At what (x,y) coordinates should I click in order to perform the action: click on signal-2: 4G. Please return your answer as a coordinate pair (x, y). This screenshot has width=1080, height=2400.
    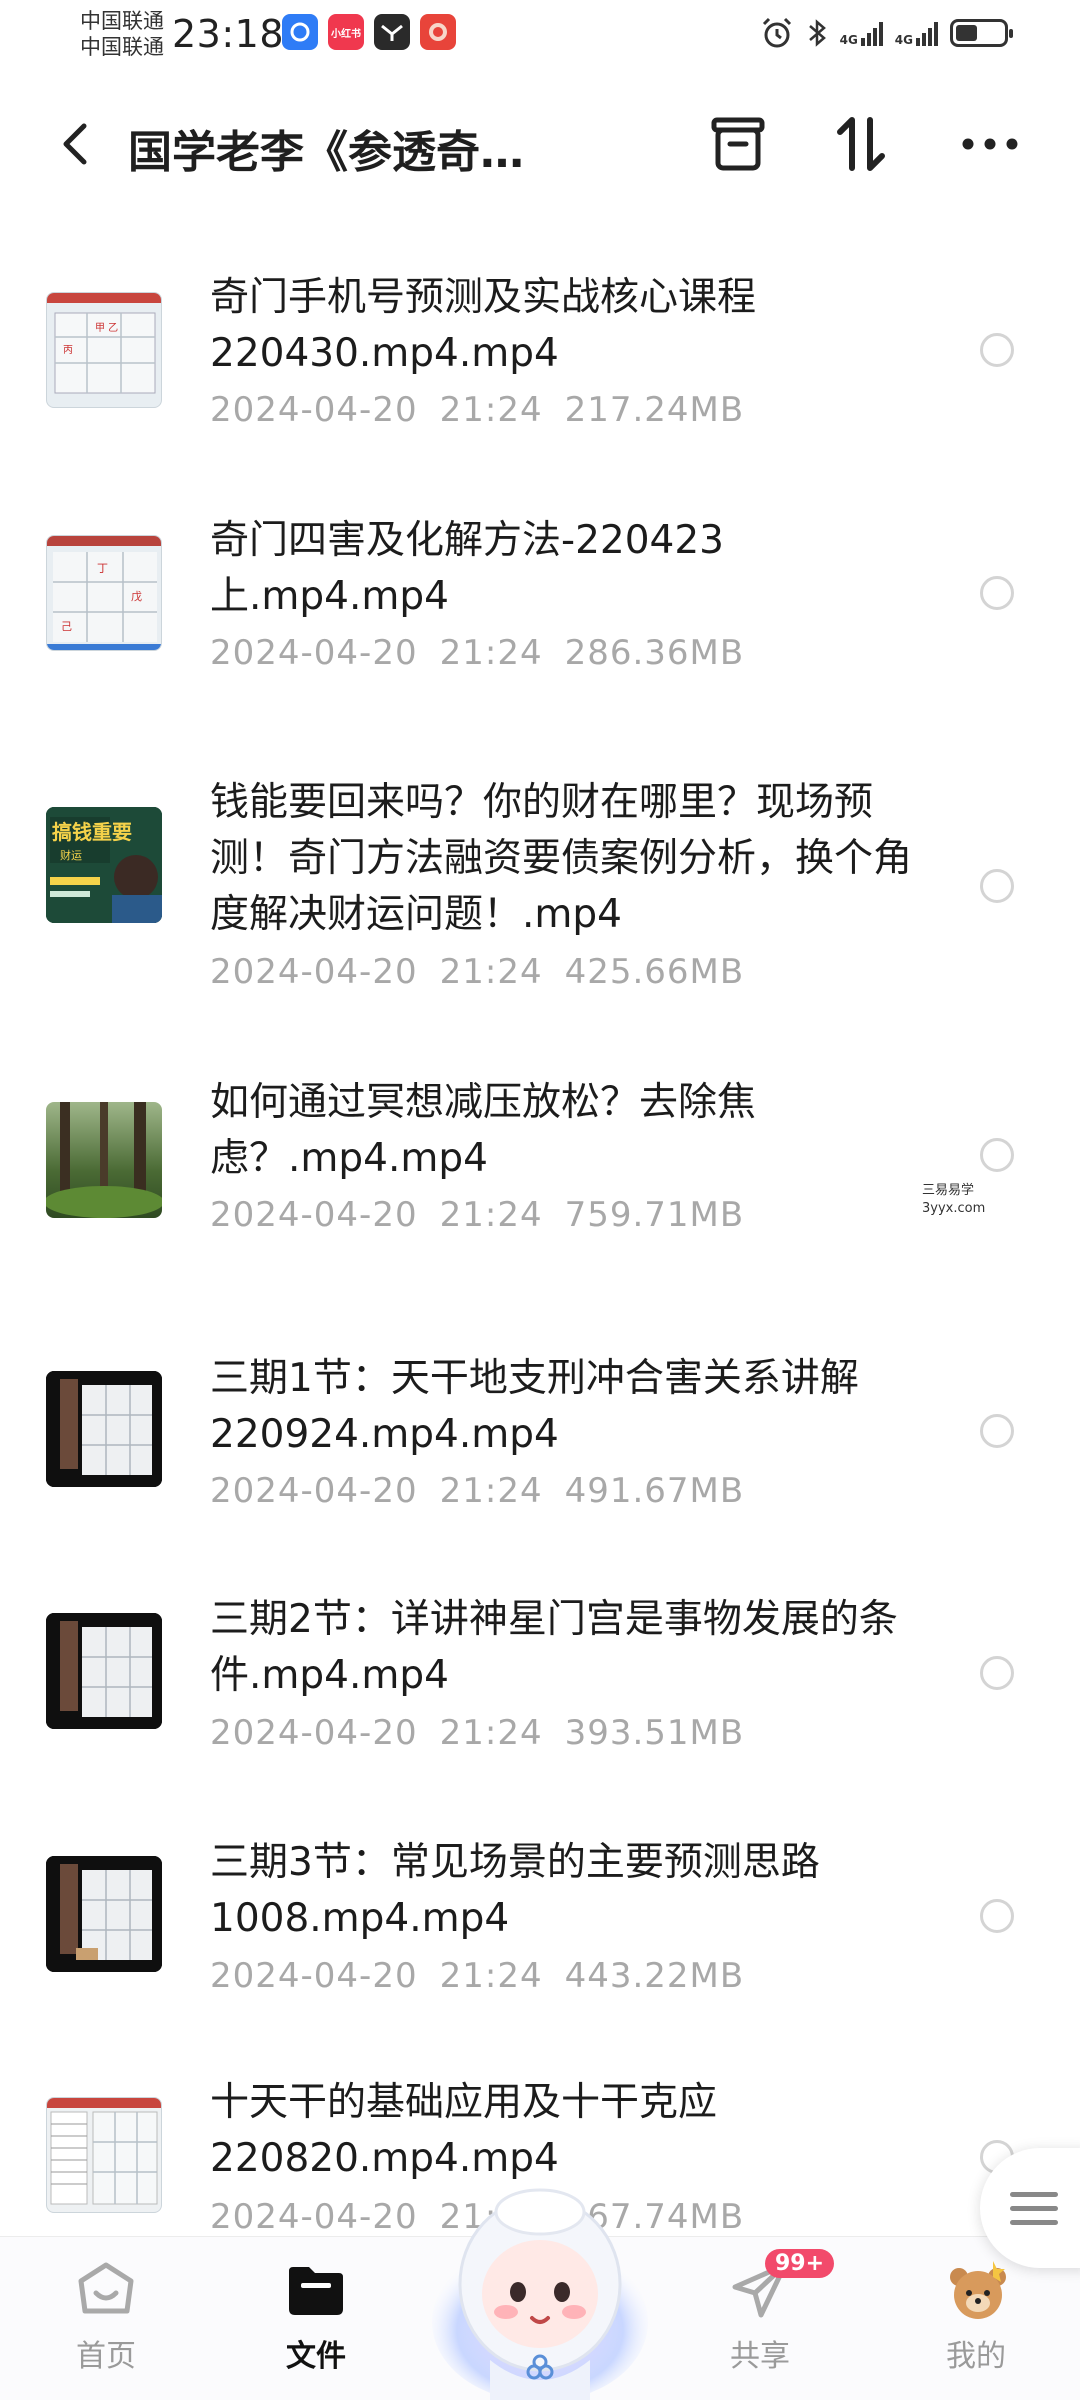
    Looking at the image, I should click on (916, 33).